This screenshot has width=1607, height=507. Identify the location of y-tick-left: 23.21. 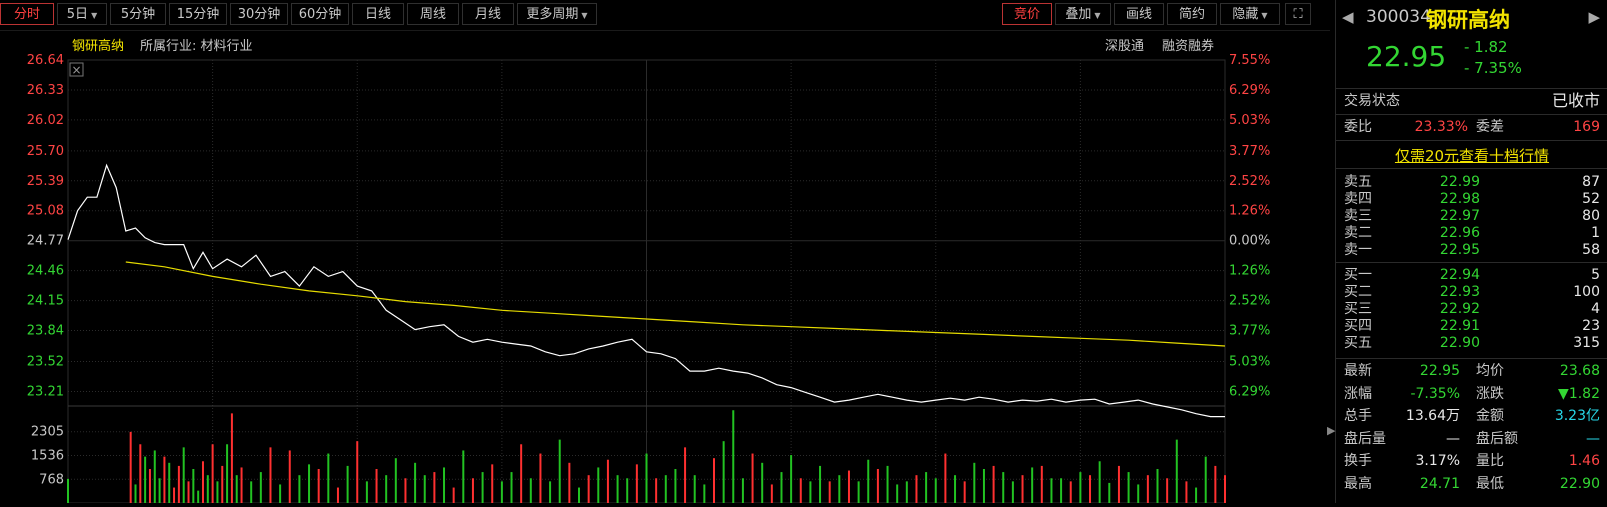
(45, 391).